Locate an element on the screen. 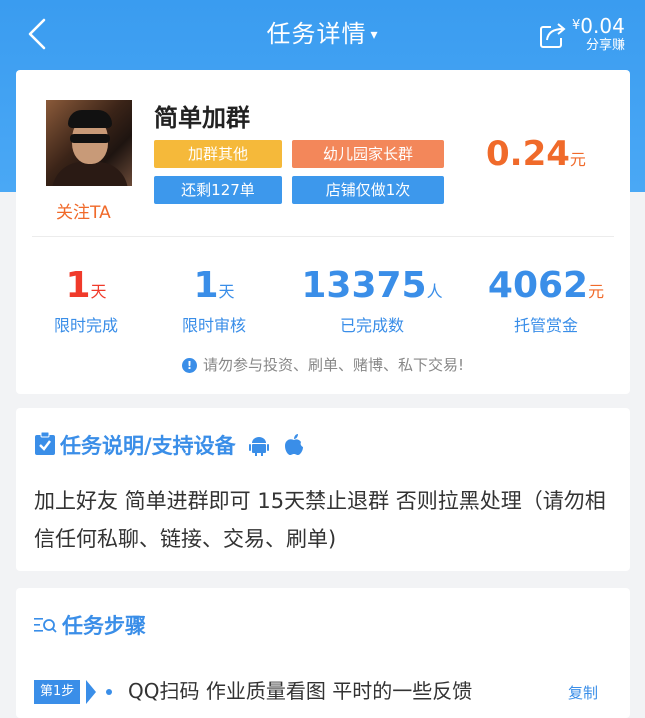  divider is located at coordinates (323, 236).